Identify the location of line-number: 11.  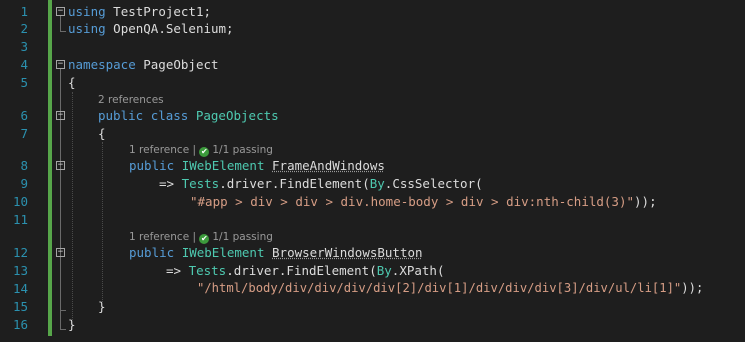
(20, 219).